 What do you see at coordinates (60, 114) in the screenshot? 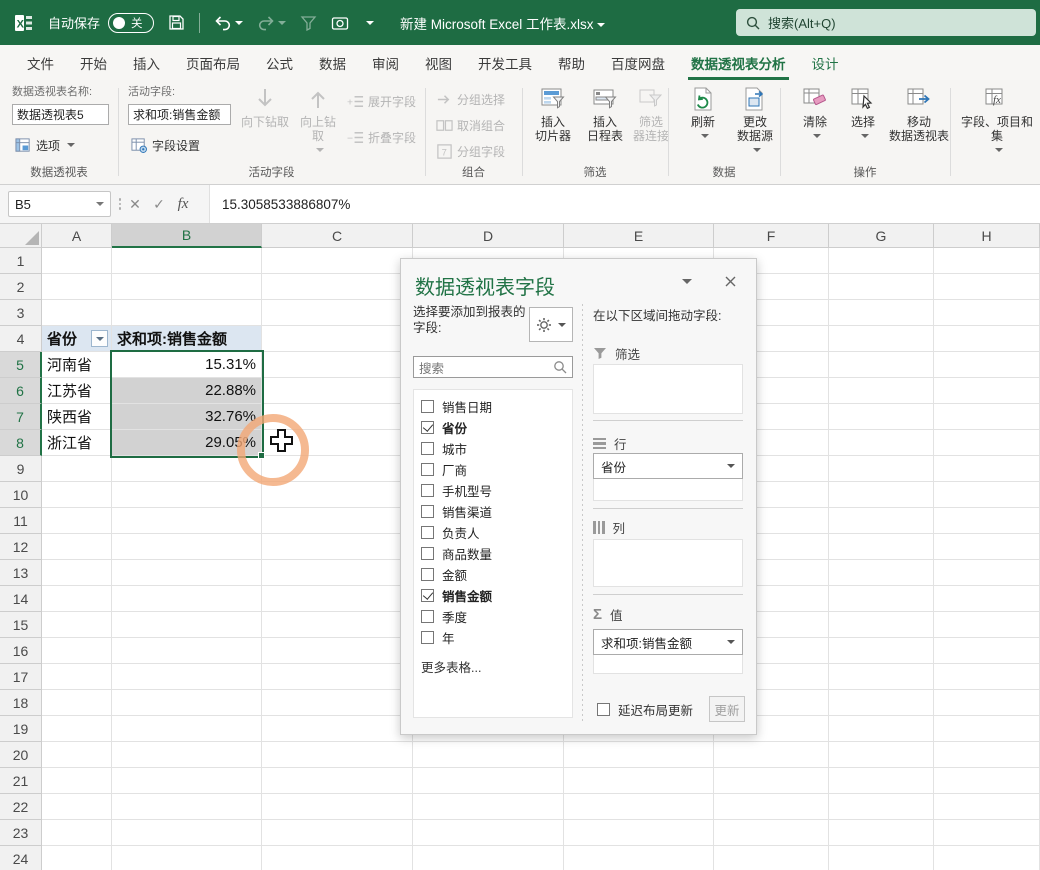
I see `pivot-name-input: 数据透视表5` at bounding box center [60, 114].